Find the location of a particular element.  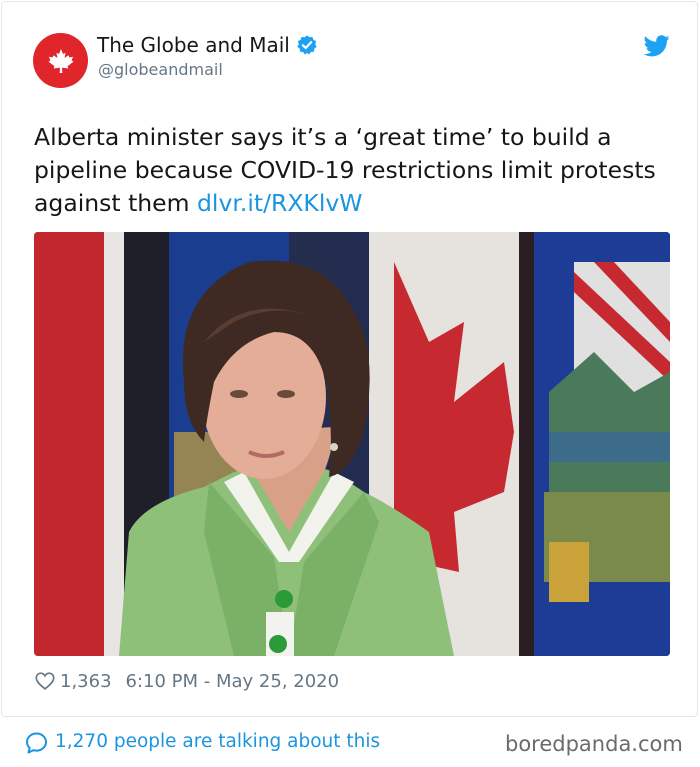

tweet-link: dlvr.it/RXKlvW is located at coordinates (280, 203).